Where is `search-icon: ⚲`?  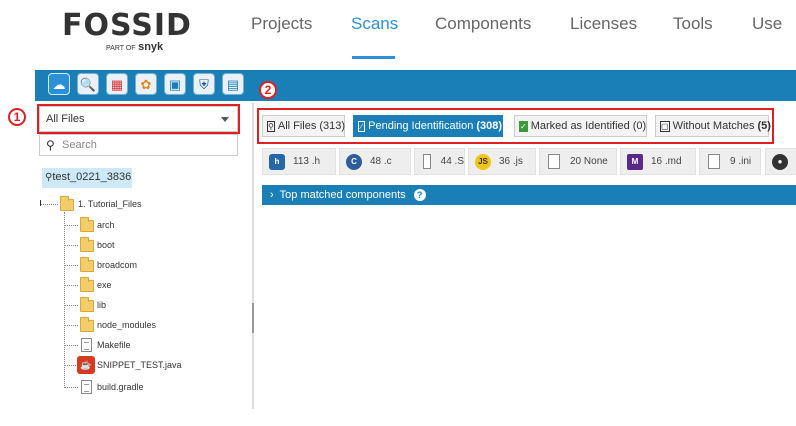
search-icon: ⚲ is located at coordinates (50, 145).